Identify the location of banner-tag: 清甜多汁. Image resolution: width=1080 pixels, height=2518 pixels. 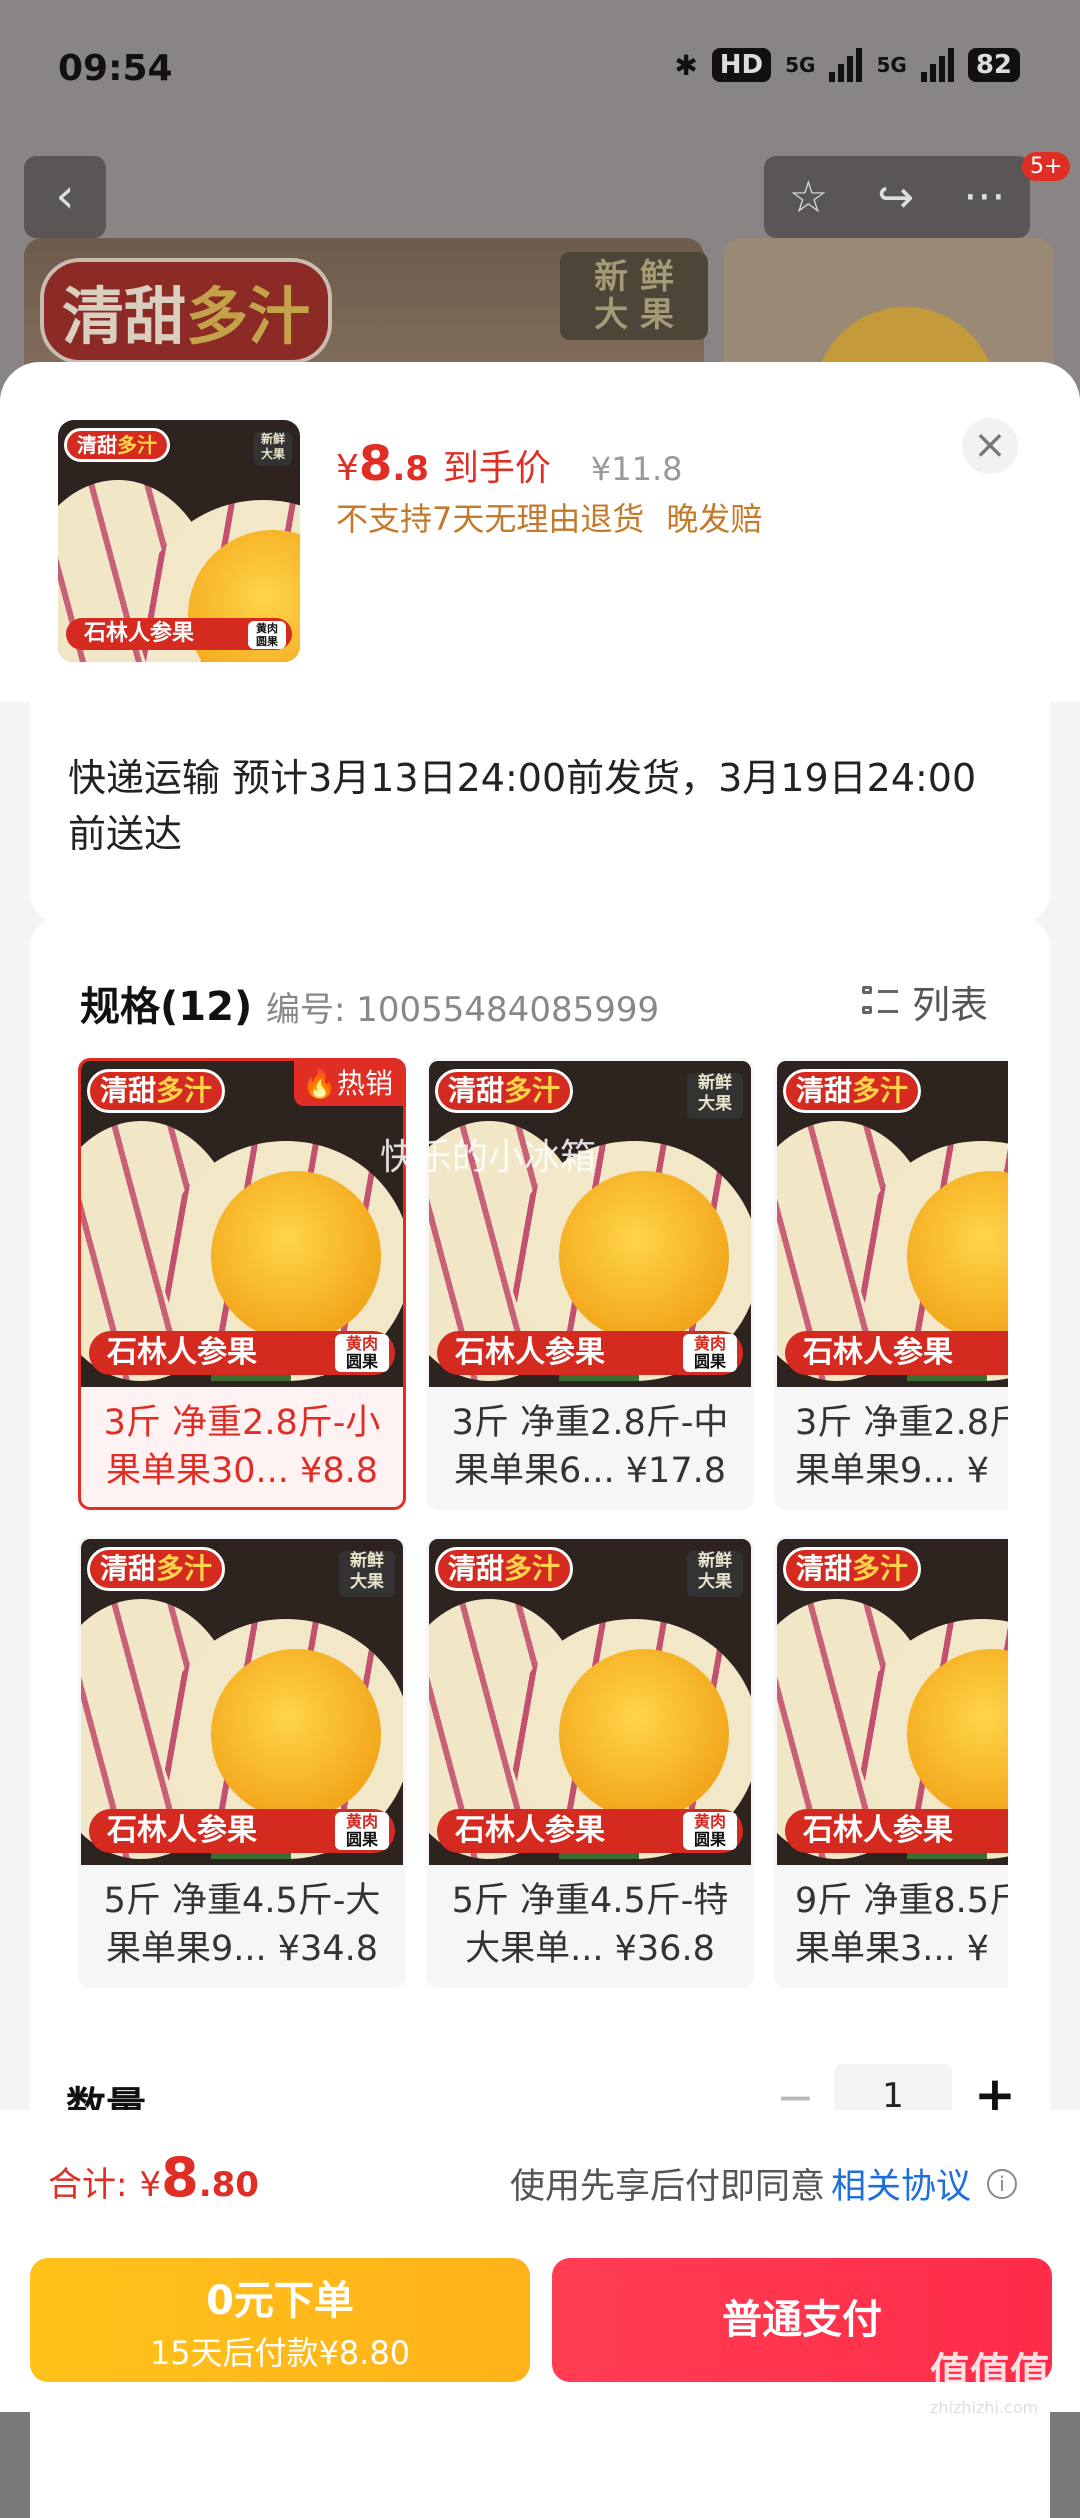
(186, 311).